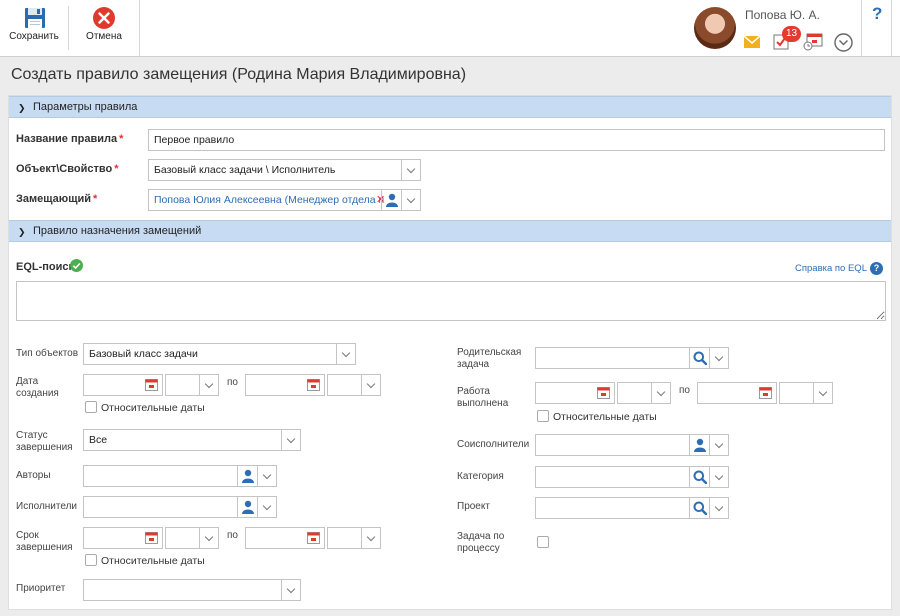  What do you see at coordinates (791, 34) in the screenshot?
I see `notification-badge: 13` at bounding box center [791, 34].